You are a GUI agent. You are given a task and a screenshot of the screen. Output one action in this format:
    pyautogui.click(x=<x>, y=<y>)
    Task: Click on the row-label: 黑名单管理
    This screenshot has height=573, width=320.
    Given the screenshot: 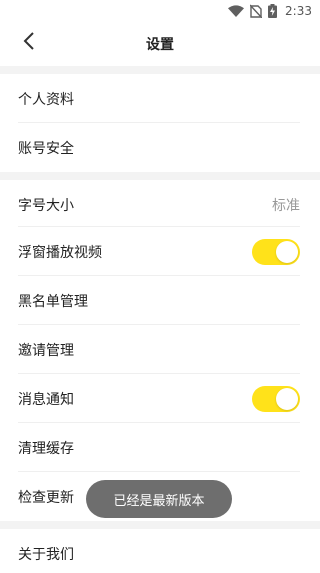 What is the action you would take?
    pyautogui.click(x=53, y=301)
    